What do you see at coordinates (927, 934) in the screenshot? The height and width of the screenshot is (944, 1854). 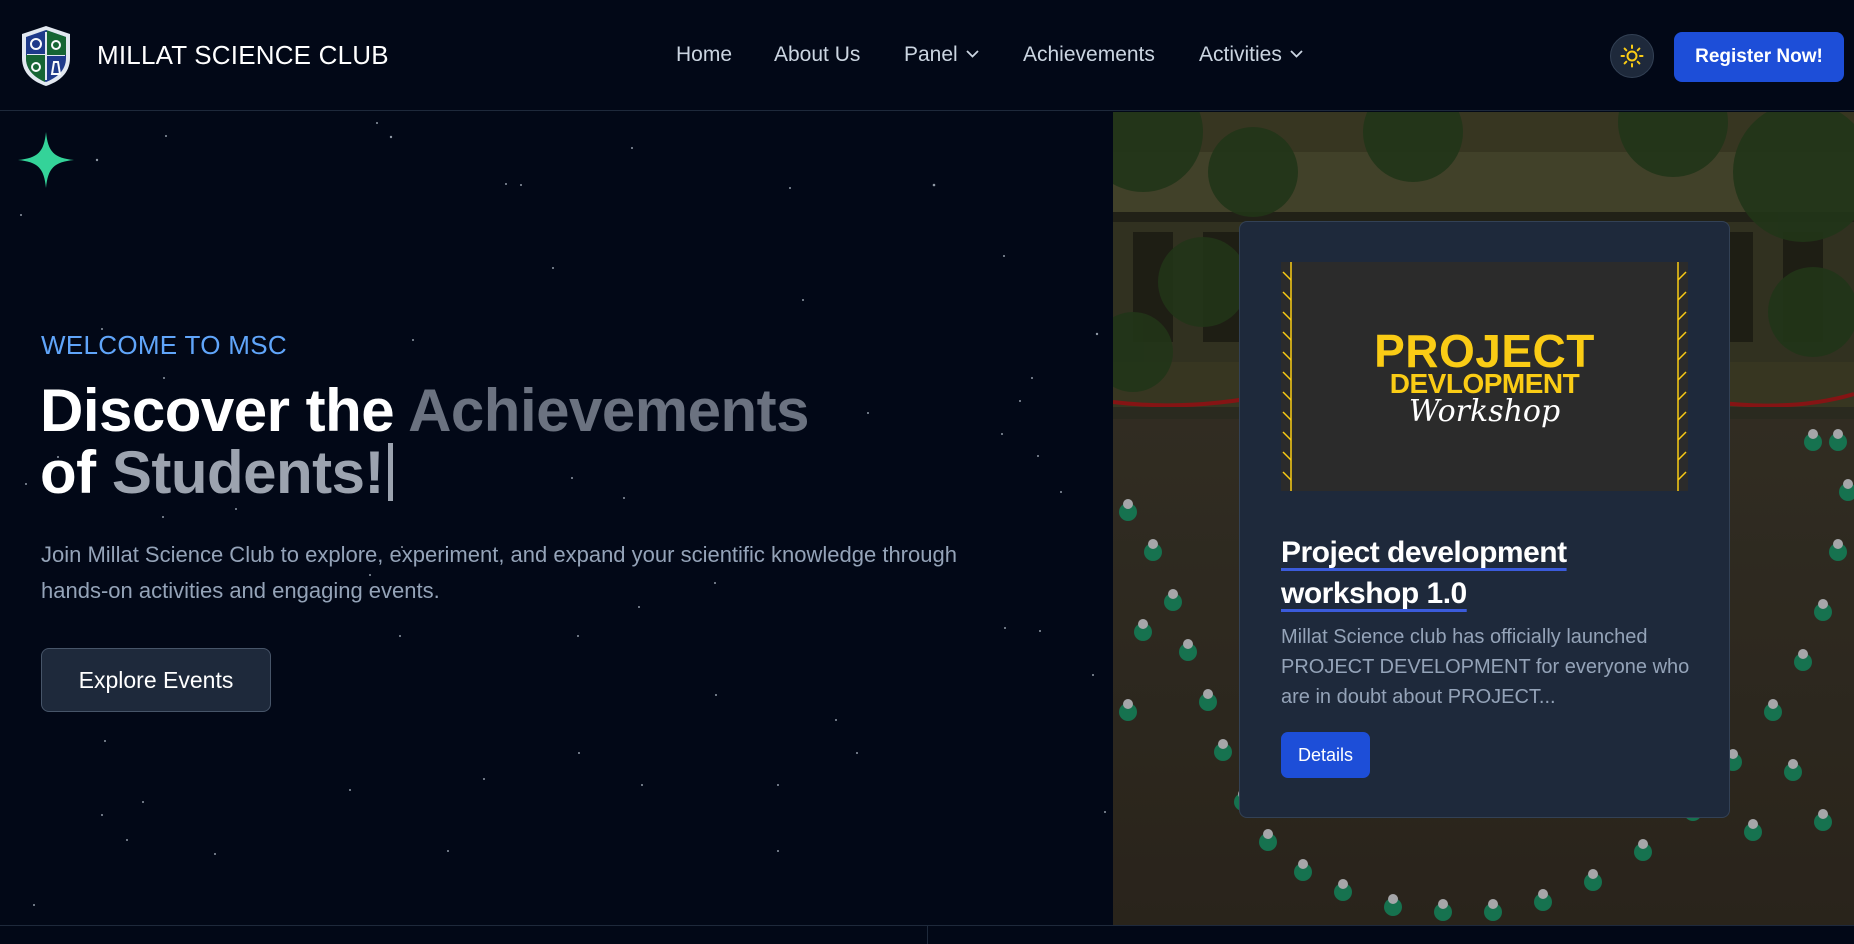 I see `section-divider-vertical` at bounding box center [927, 934].